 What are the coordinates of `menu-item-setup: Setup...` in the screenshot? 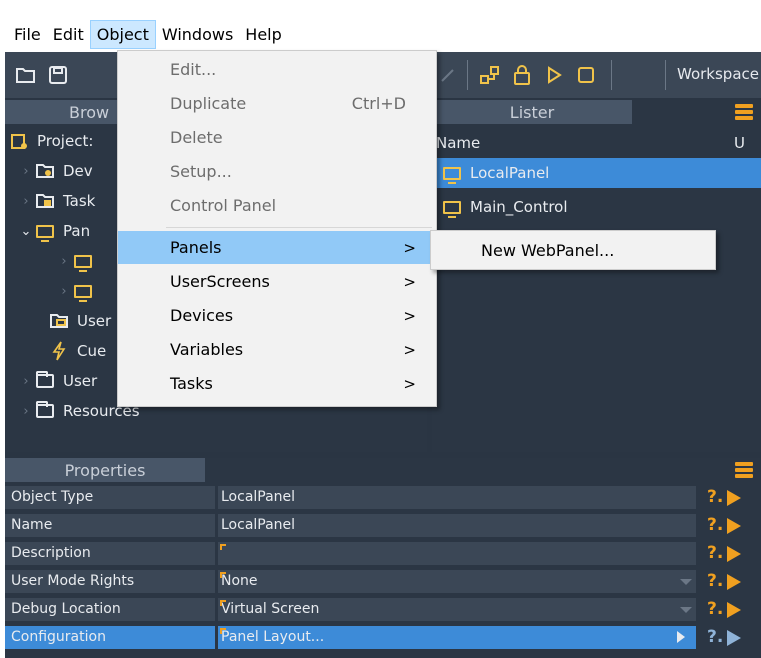 It's located at (277, 171).